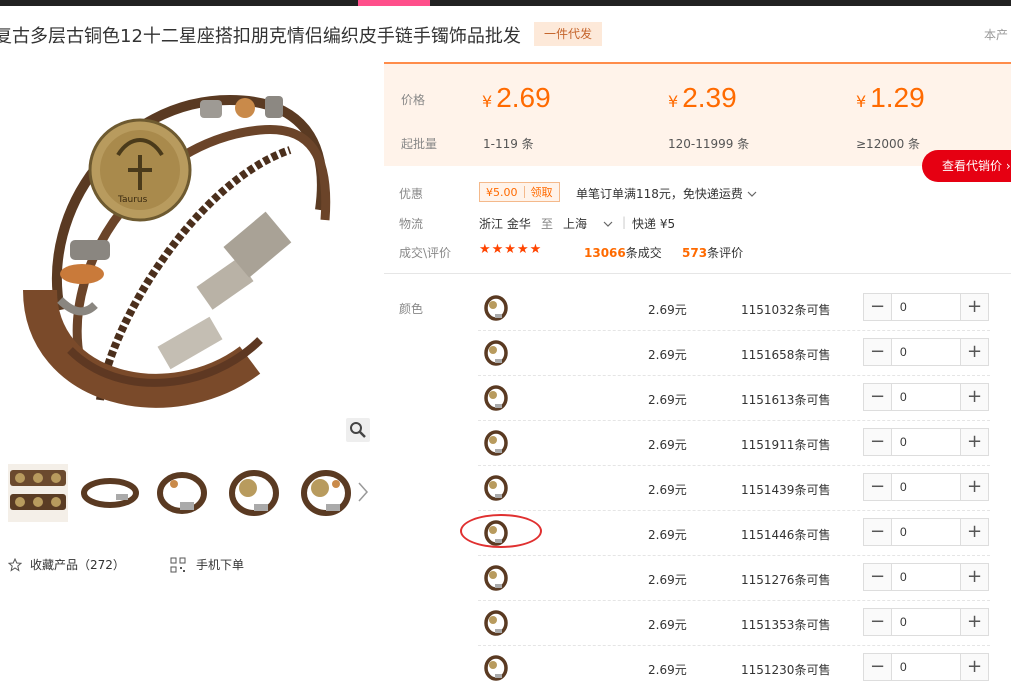 The image size is (1011, 681). What do you see at coordinates (966, 166) in the screenshot?
I see `view-agent-price-button: 查看代销价 ›` at bounding box center [966, 166].